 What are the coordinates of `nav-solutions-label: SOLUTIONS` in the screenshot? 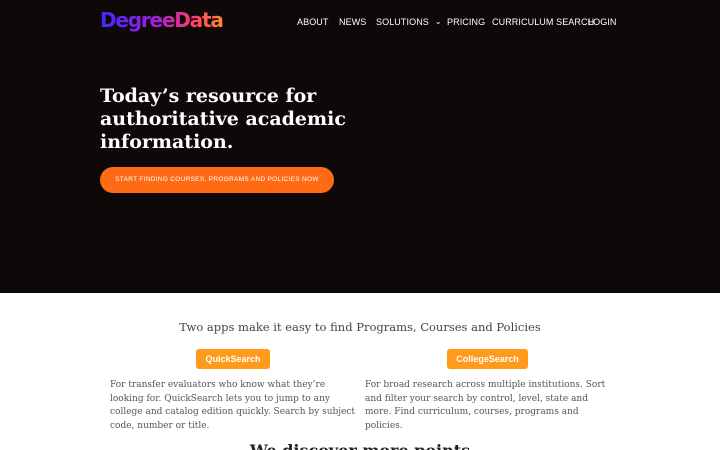 It's located at (402, 22).